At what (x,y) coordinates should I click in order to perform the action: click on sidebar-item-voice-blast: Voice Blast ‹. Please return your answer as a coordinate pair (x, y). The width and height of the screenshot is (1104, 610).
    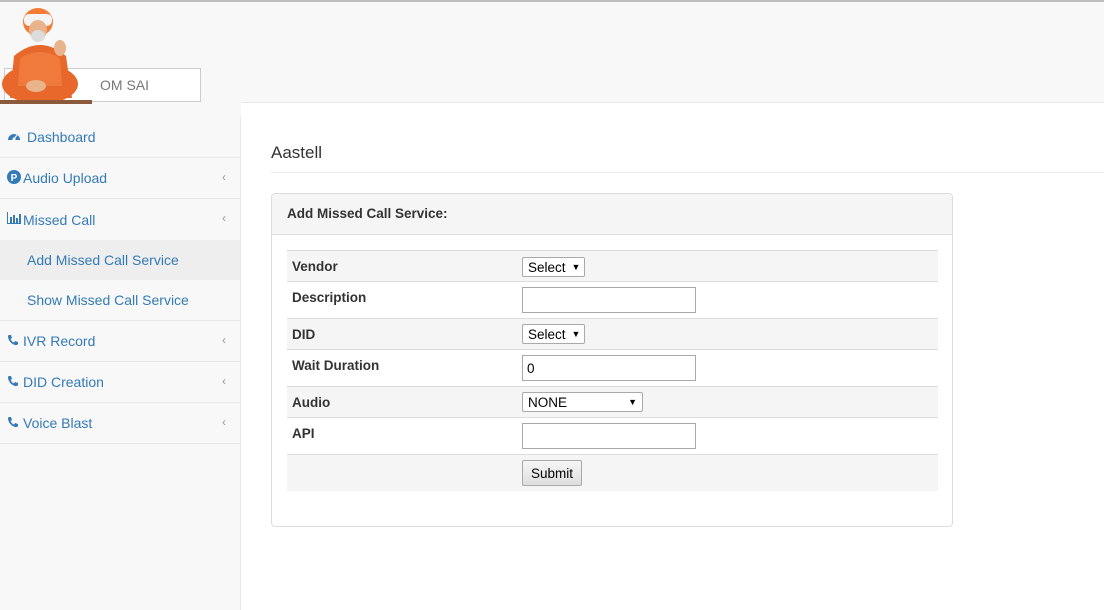
    Looking at the image, I should click on (120, 423).